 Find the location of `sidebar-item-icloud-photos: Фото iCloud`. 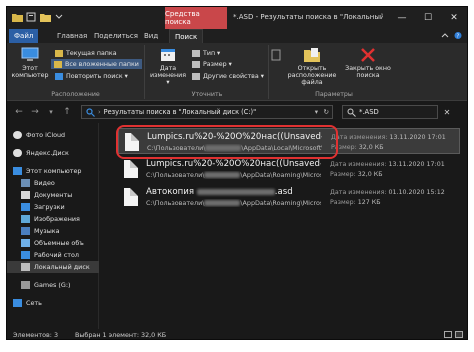

sidebar-item-icloud-photos: Фото iCloud is located at coordinates (53, 135).